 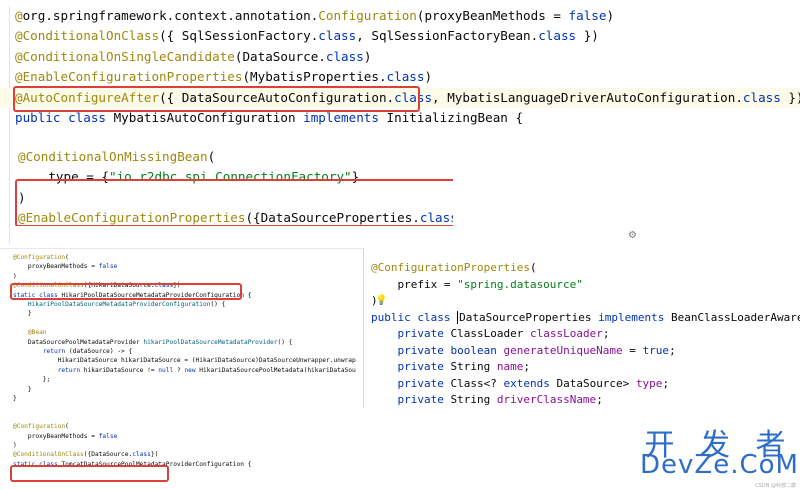 I want to click on code-line: };, so click(x=31, y=379).